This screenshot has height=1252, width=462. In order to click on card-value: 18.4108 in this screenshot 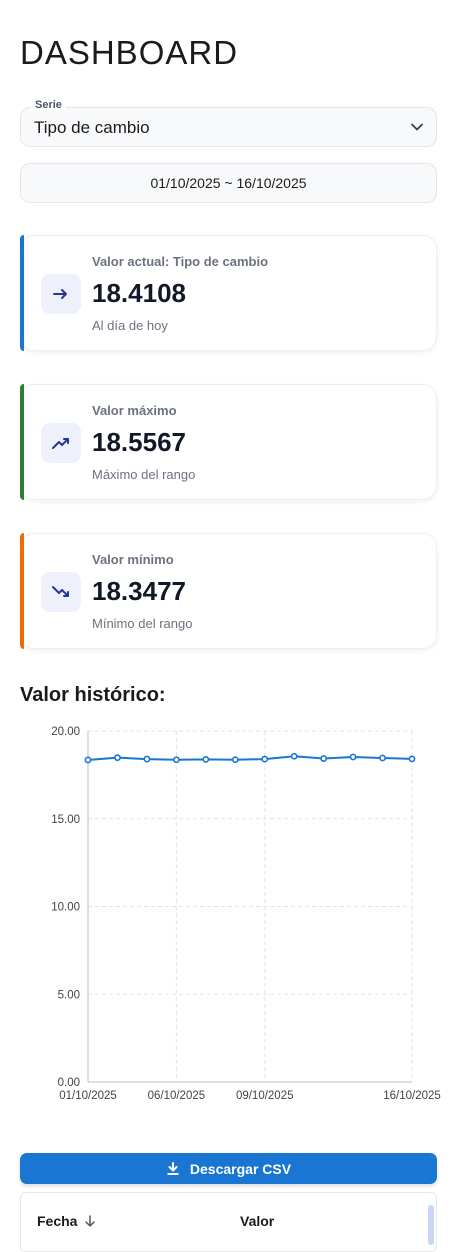, I will do `click(139, 293)`.